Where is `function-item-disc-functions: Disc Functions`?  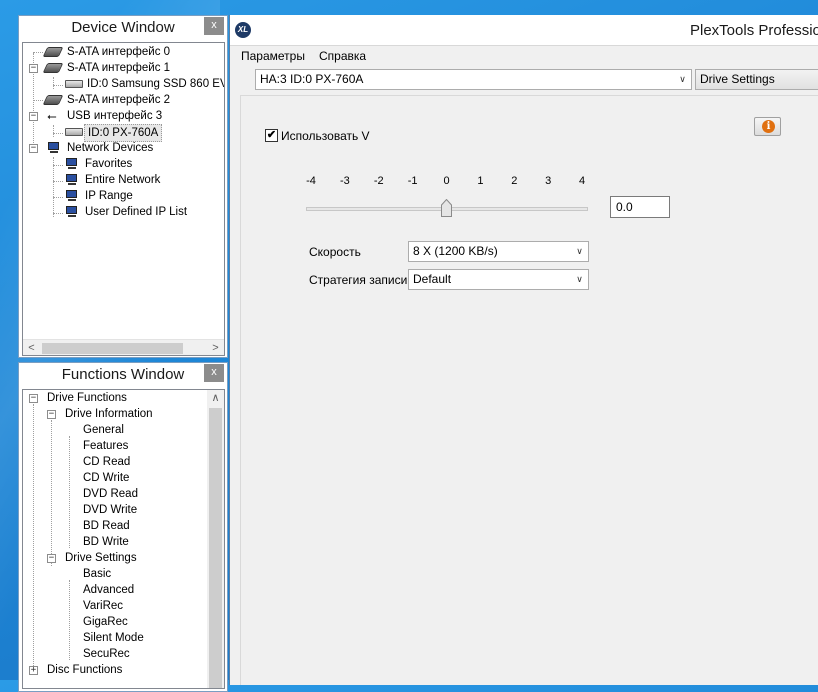 function-item-disc-functions: Disc Functions is located at coordinates (84, 670).